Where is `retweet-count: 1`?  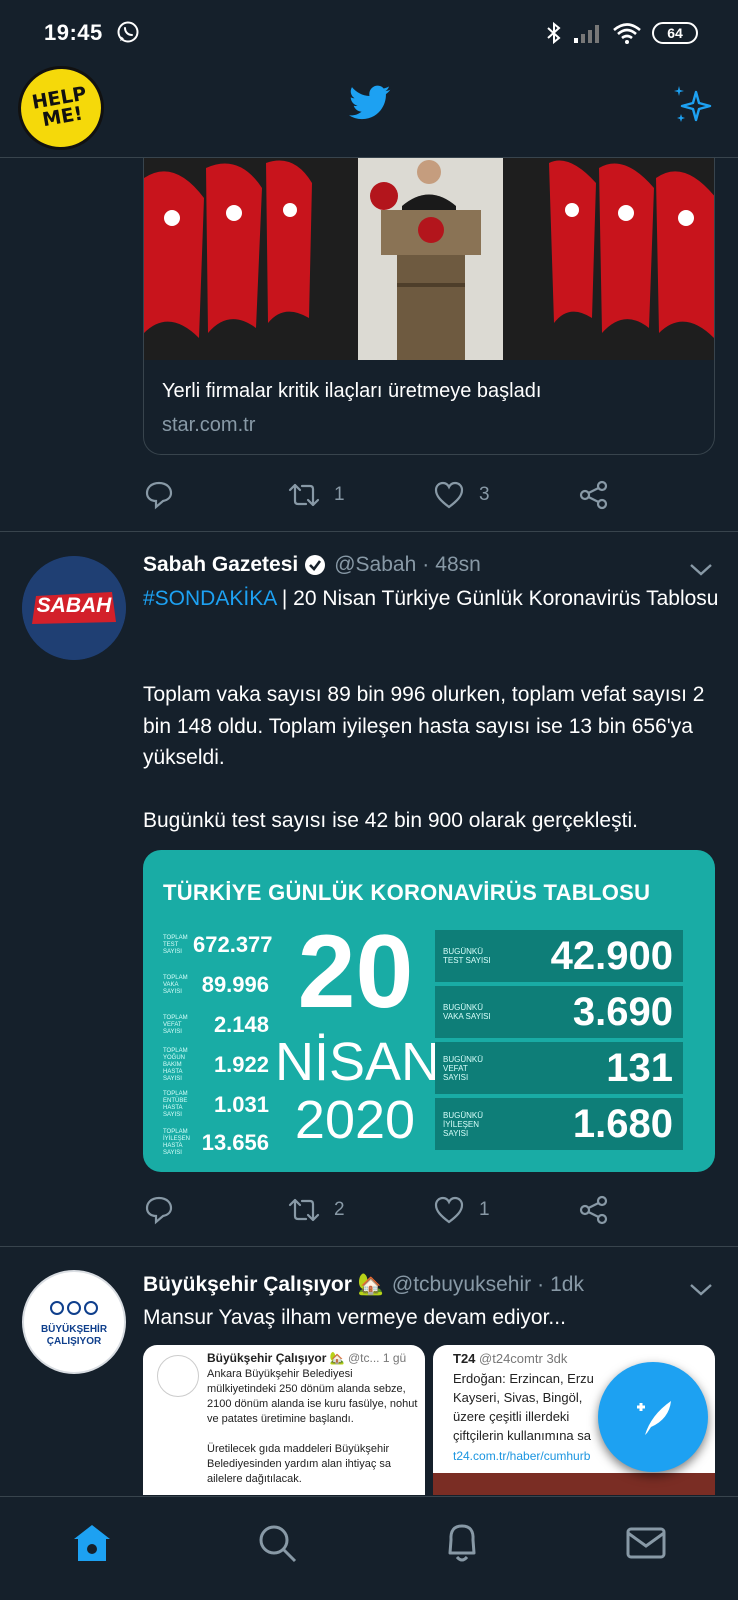 retweet-count: 1 is located at coordinates (339, 494).